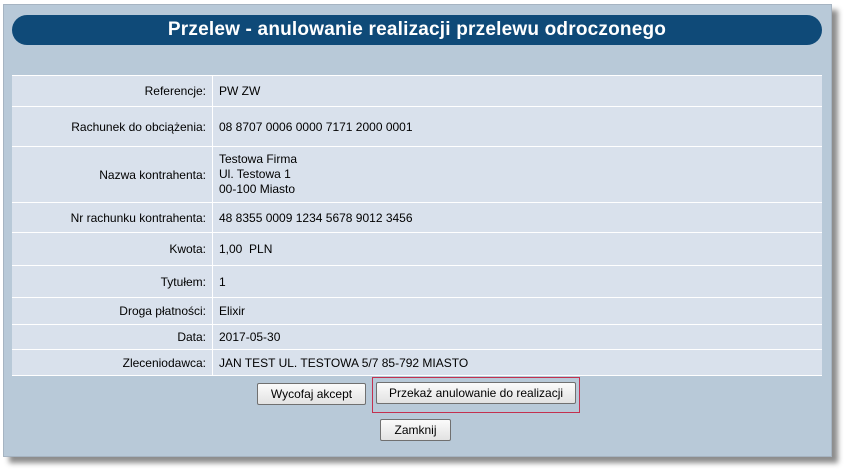  I want to click on detail-row-title: Tytułem: 1, so click(417, 281).